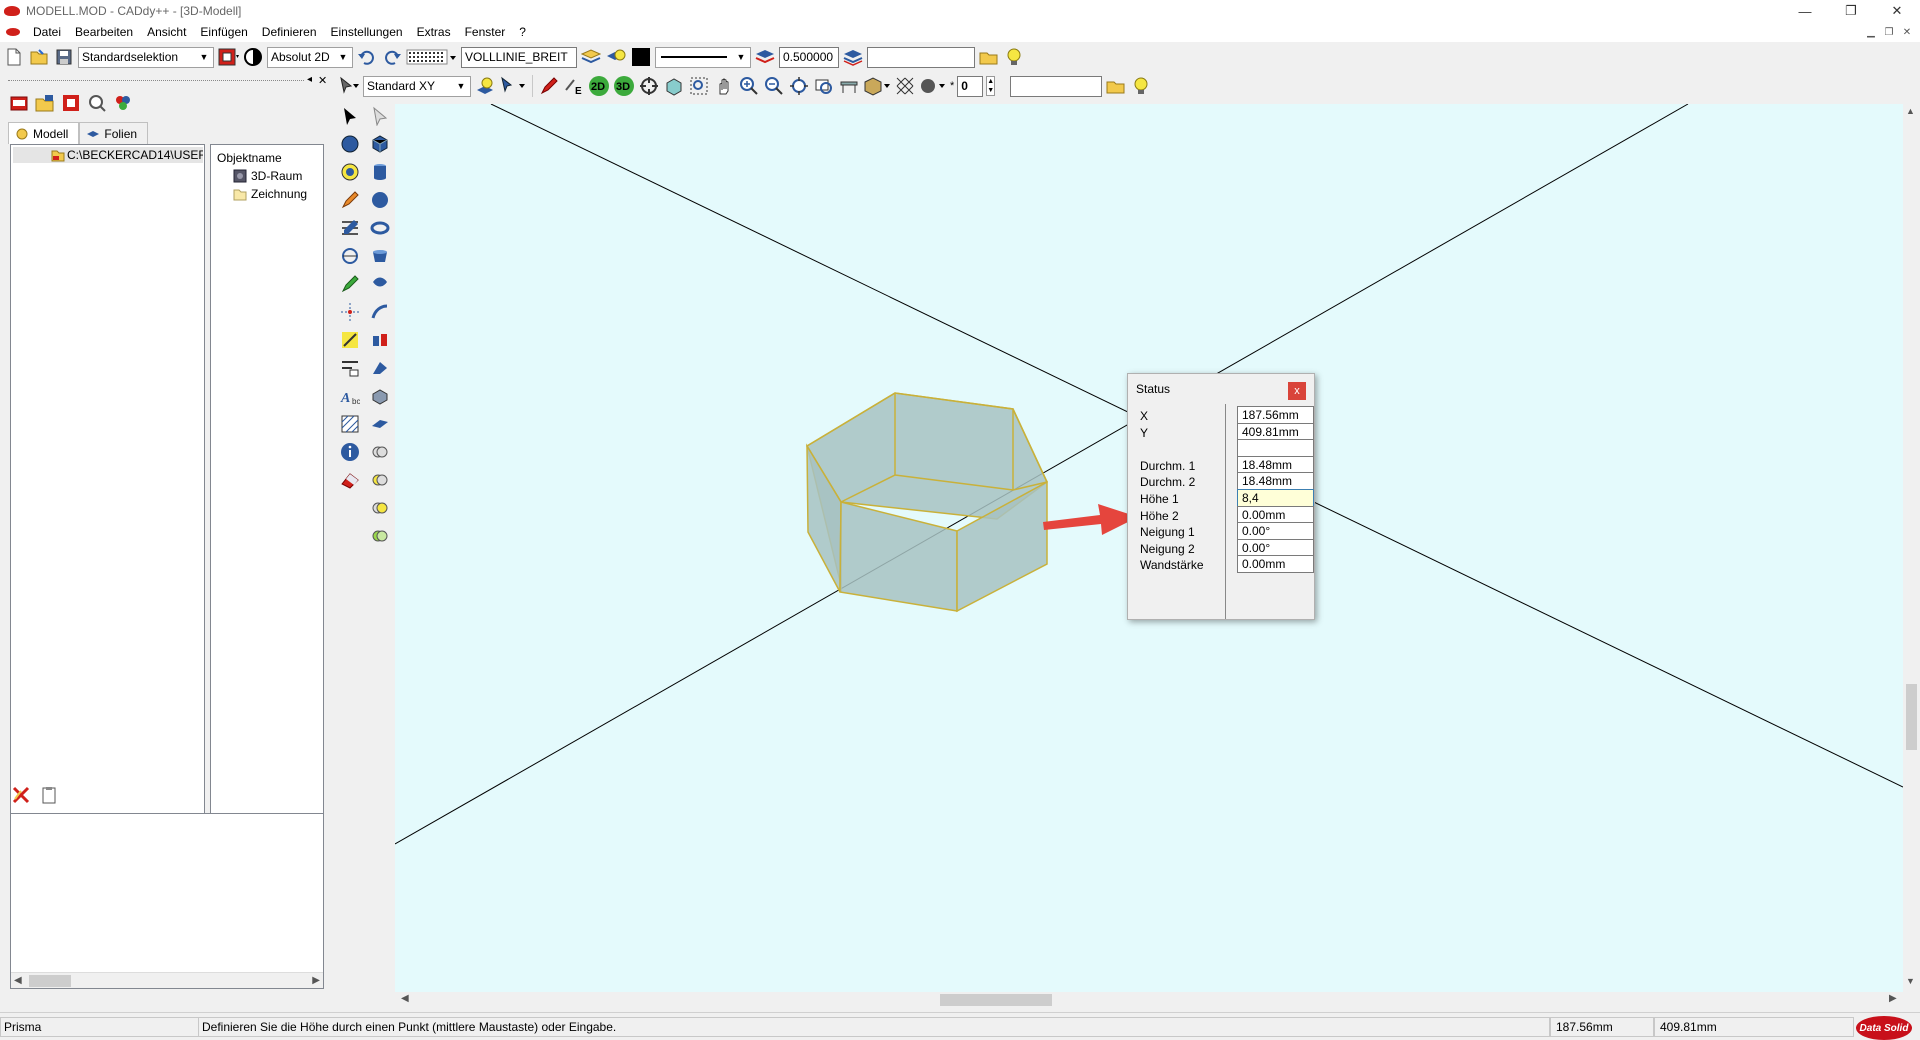 The height and width of the screenshot is (1040, 1920). Describe the element at coordinates (905, 86) in the screenshot. I see `hatch-grid-icon` at that location.